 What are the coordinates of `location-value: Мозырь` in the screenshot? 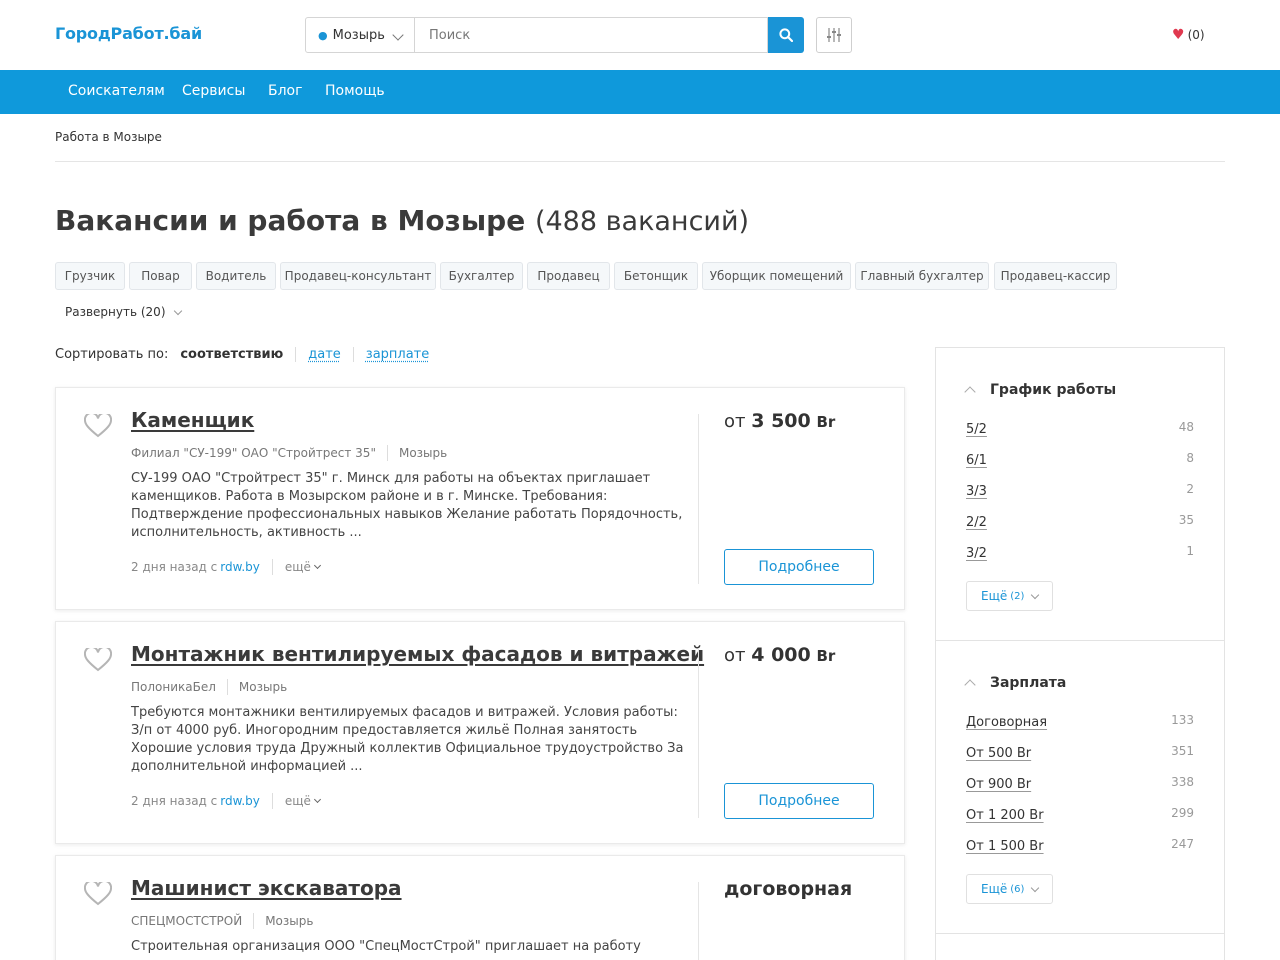 It's located at (358, 35).